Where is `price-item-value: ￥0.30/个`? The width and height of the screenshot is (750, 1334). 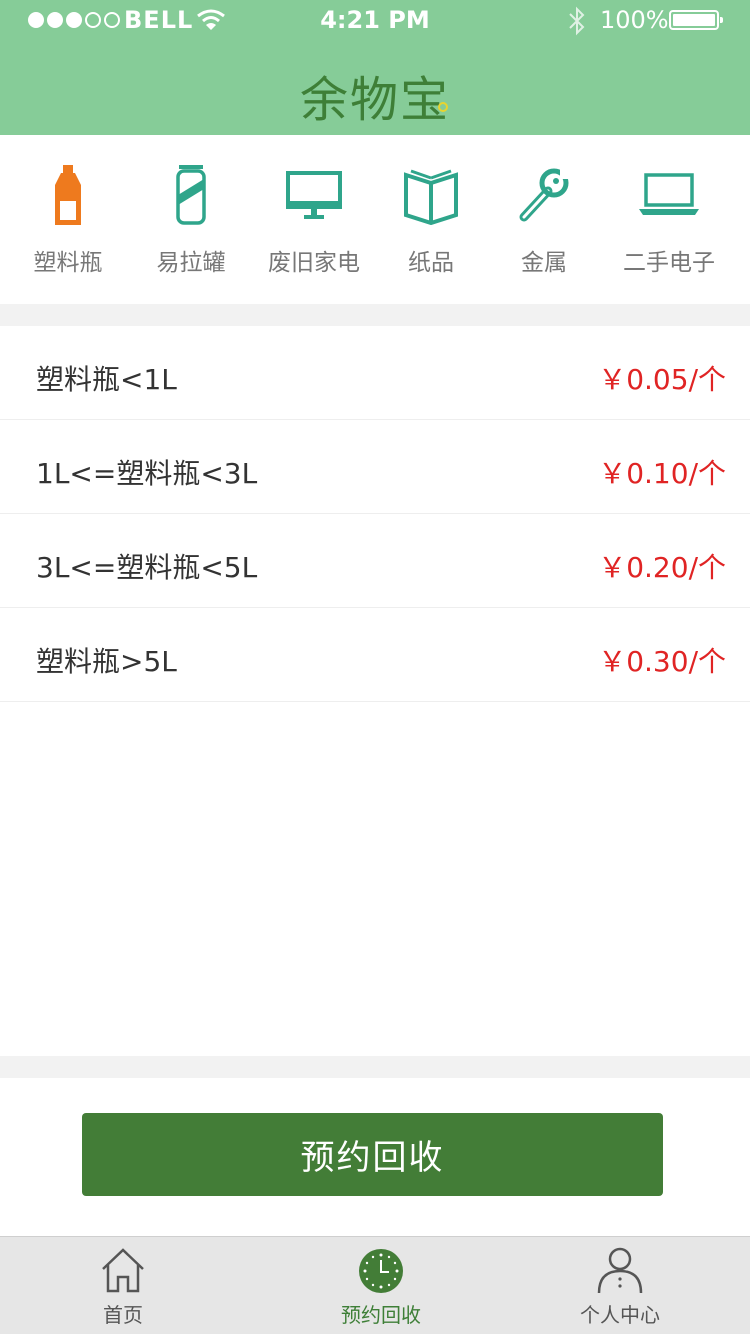
price-item-value: ￥0.30/个 is located at coordinates (662, 661).